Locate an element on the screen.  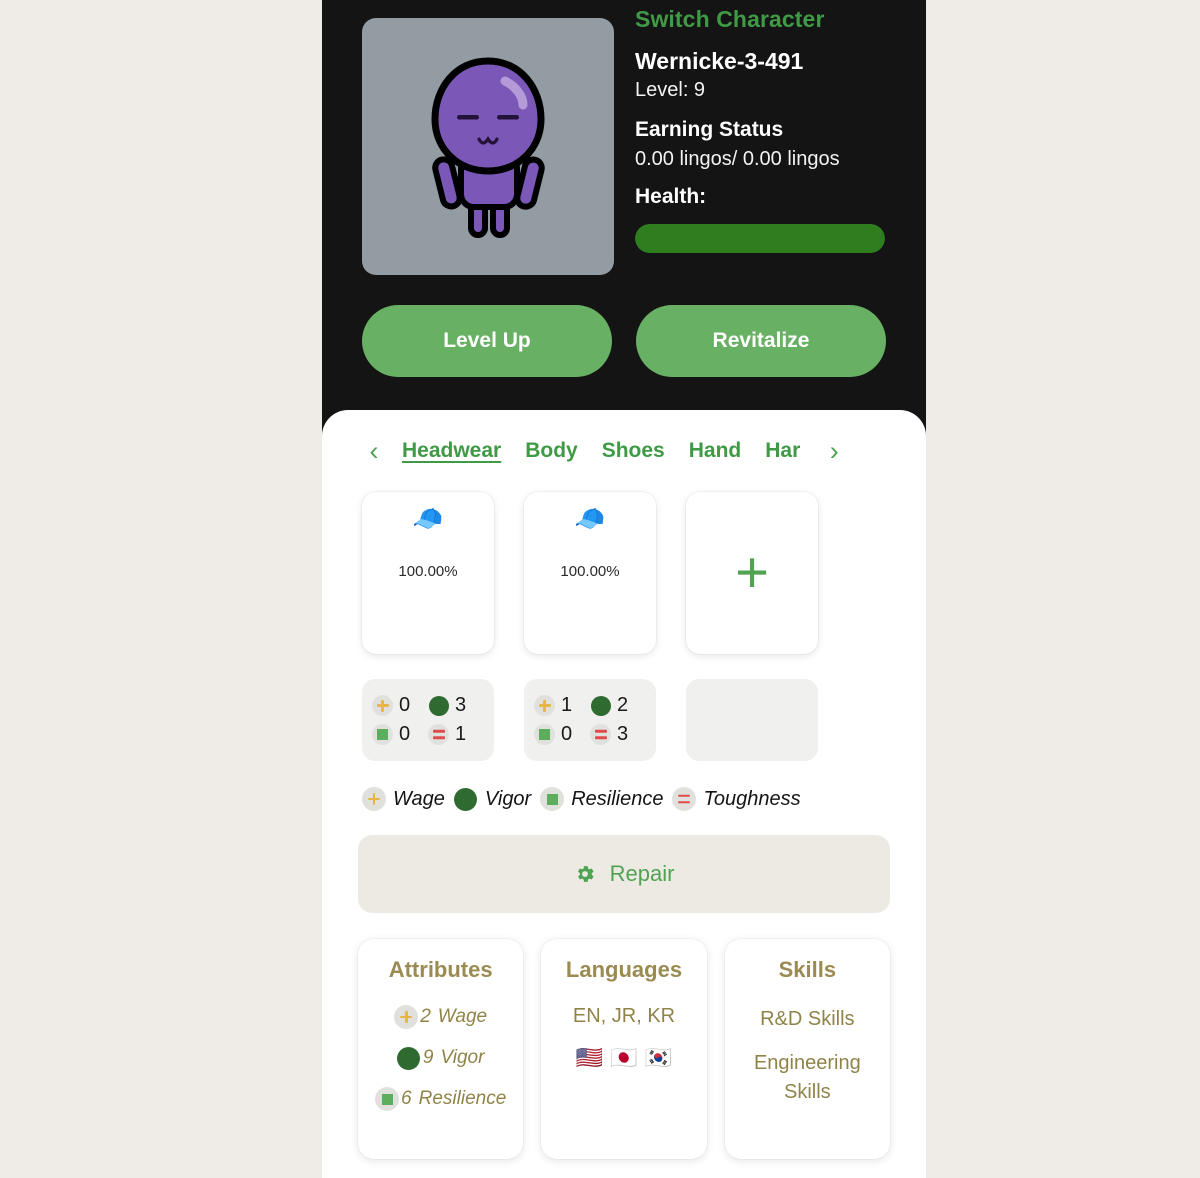
equipment-tab-bar: ‹ Headwear Body Shoes Hand Har › is located at coordinates (624, 451).